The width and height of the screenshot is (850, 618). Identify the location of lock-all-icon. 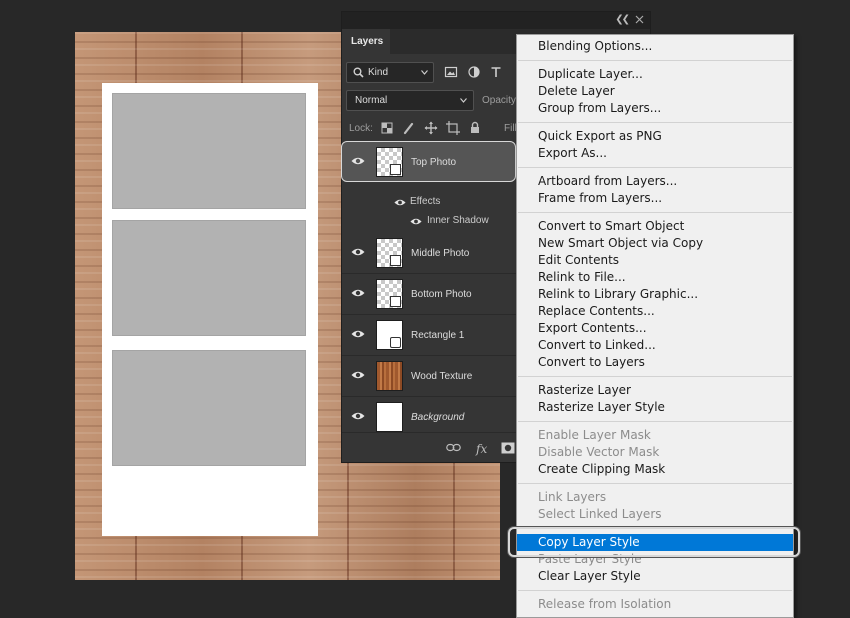
(475, 128).